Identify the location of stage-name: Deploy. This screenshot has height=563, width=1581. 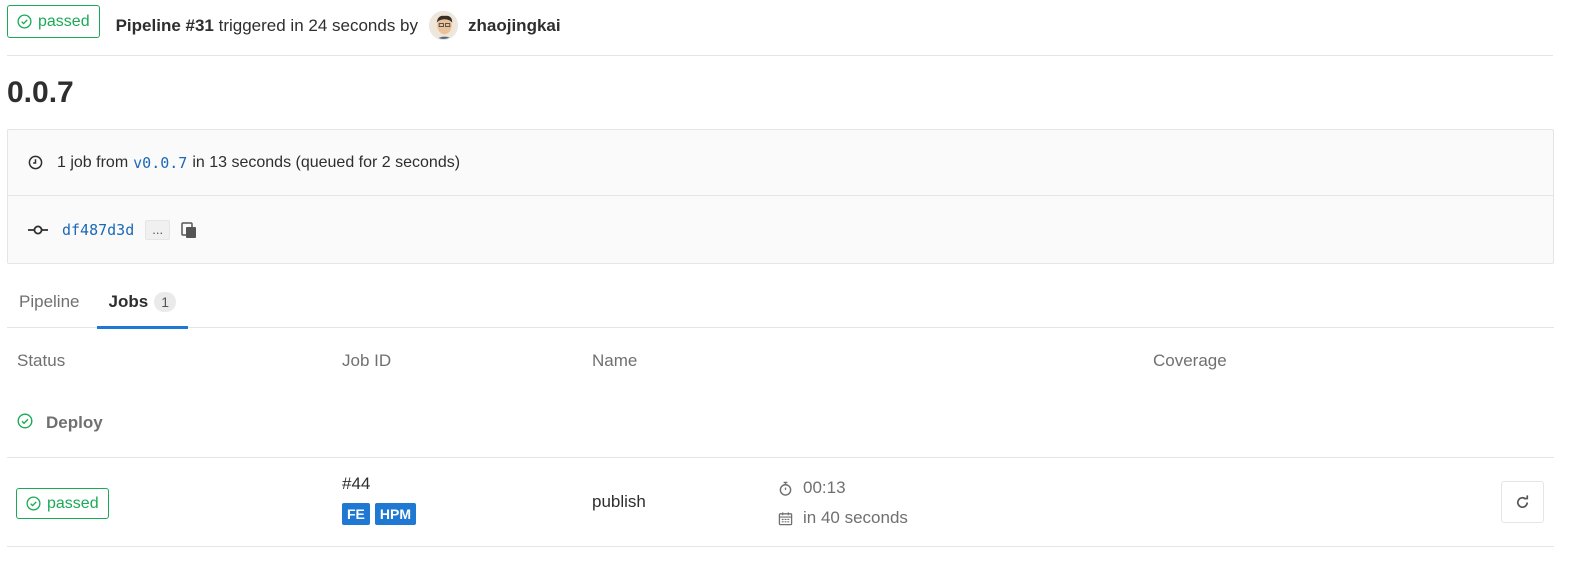
(74, 422).